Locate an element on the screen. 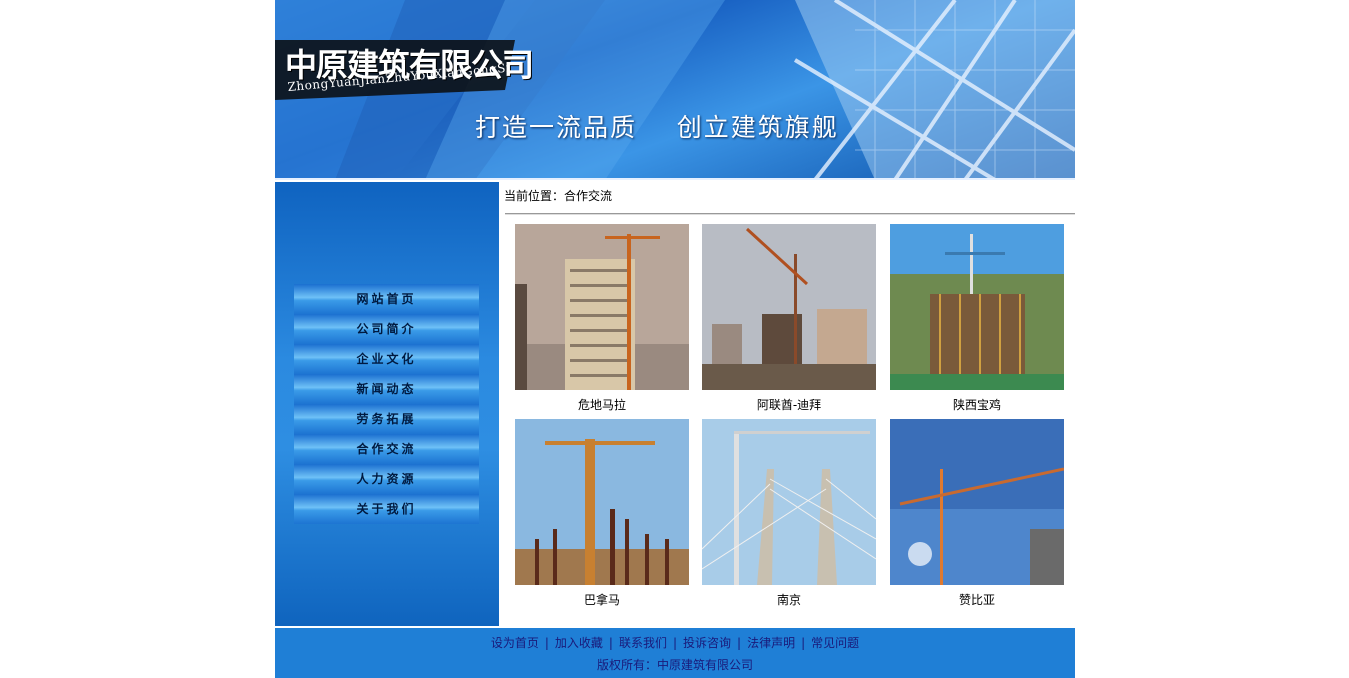 This screenshot has width=1349, height=678. project-photo-guatemala is located at coordinates (602, 307).